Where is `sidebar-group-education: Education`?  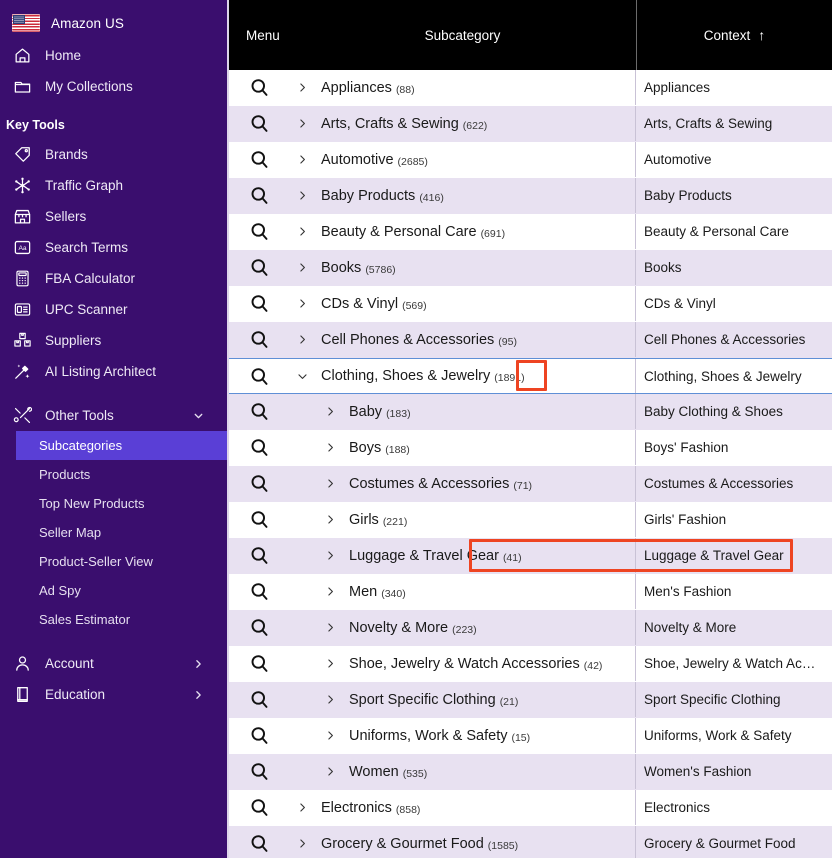
sidebar-group-education: Education is located at coordinates (113, 694).